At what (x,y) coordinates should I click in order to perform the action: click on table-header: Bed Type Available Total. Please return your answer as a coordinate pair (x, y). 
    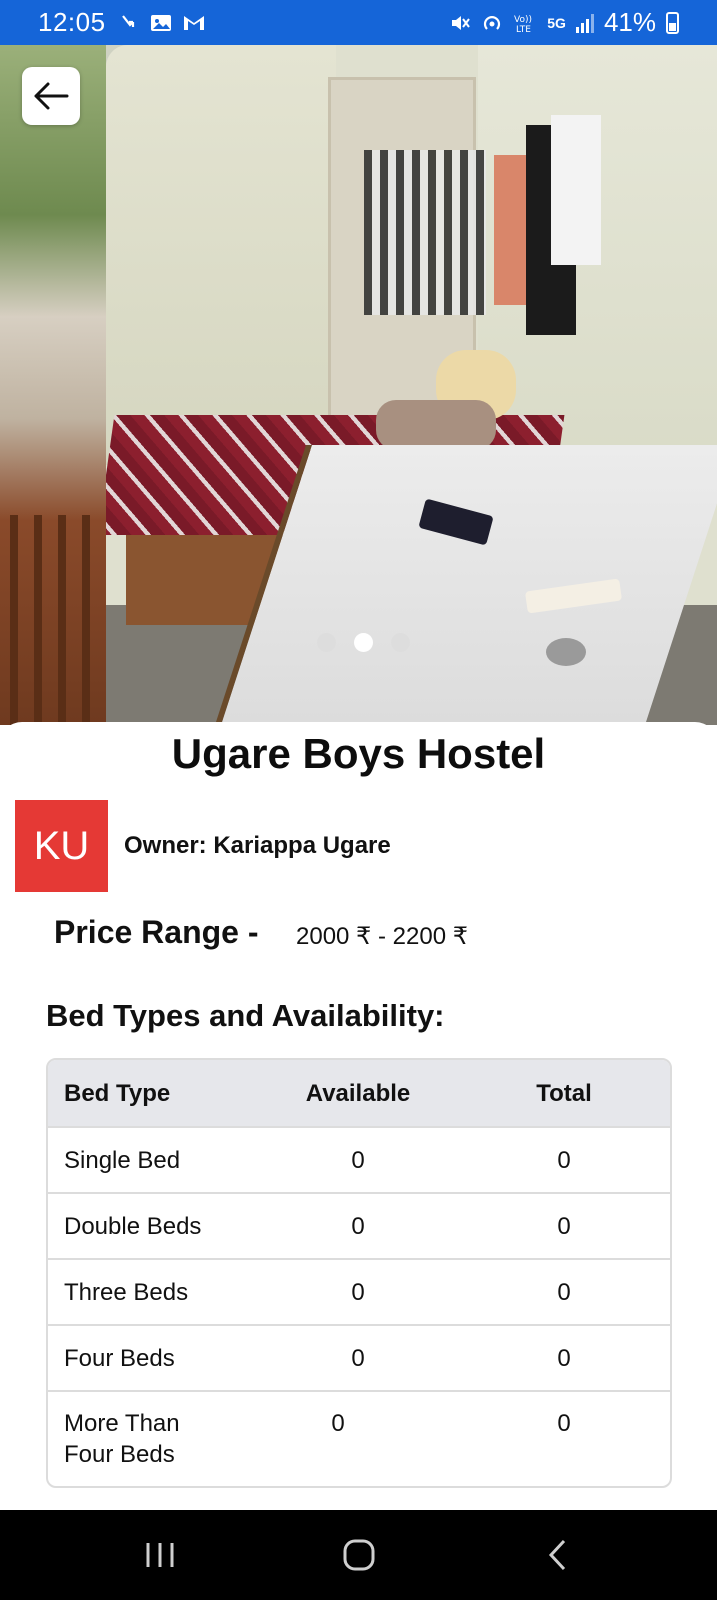
    Looking at the image, I should click on (359, 1093).